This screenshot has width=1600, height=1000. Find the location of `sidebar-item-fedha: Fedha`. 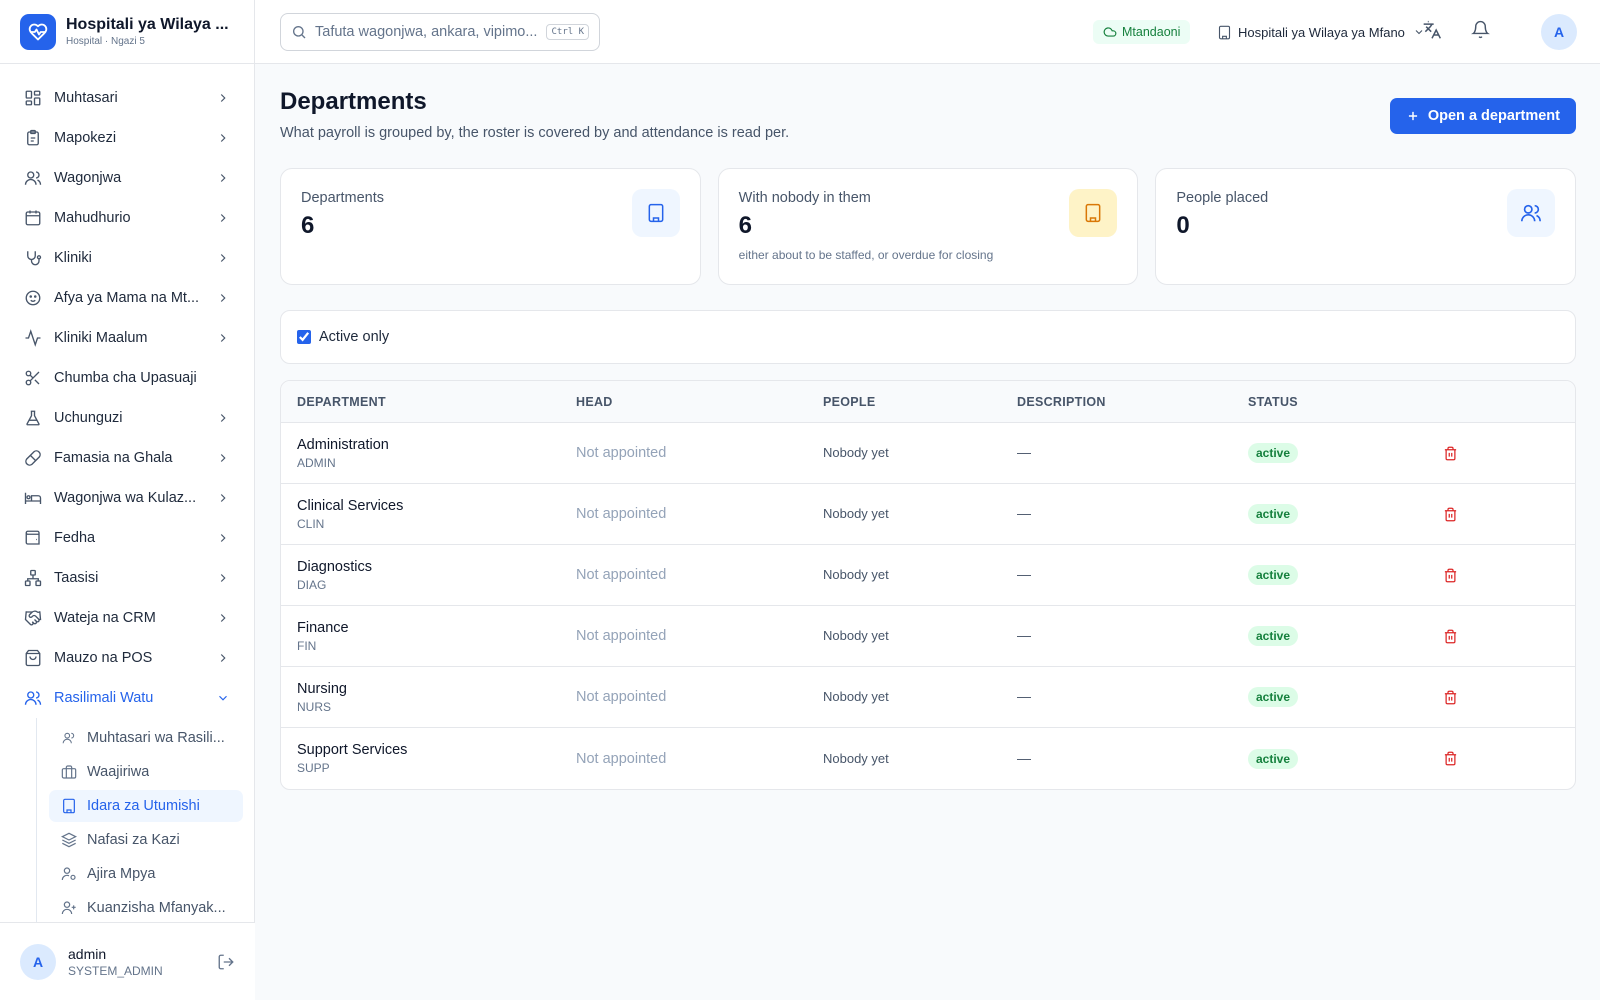

sidebar-item-fedha: Fedha is located at coordinates (127, 538).